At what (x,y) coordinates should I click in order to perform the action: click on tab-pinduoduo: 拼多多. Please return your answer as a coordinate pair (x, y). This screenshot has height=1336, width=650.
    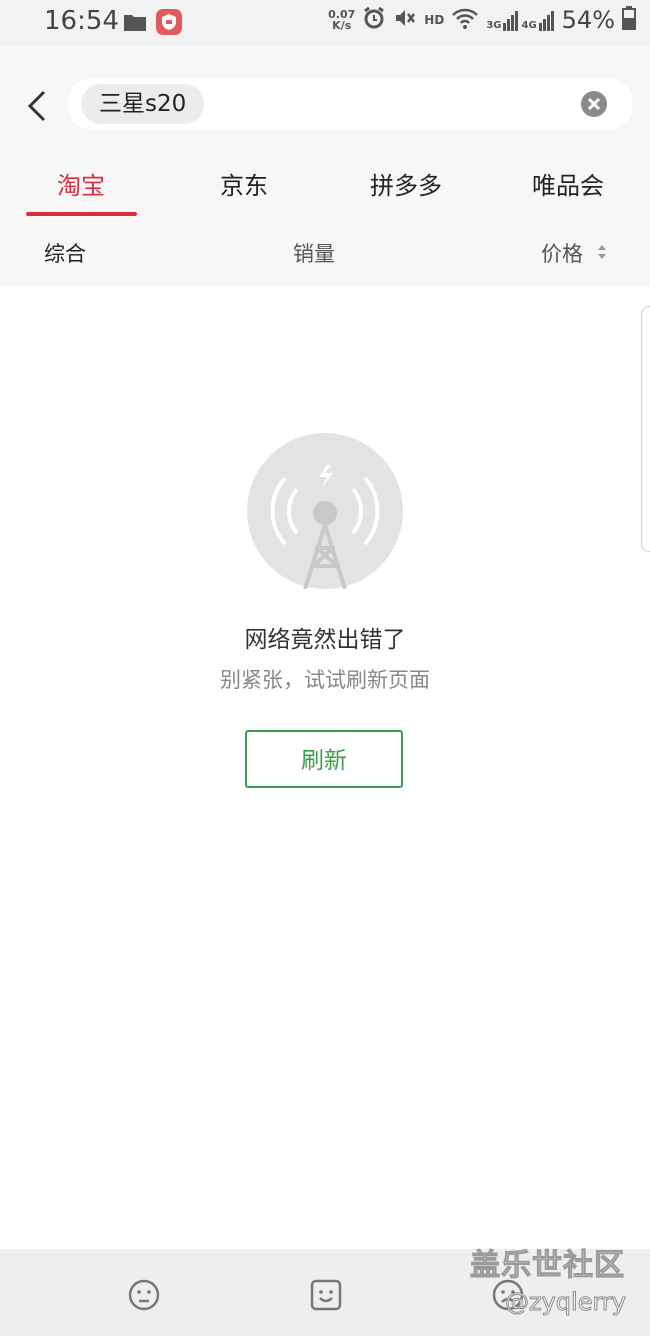
    Looking at the image, I should click on (406, 183).